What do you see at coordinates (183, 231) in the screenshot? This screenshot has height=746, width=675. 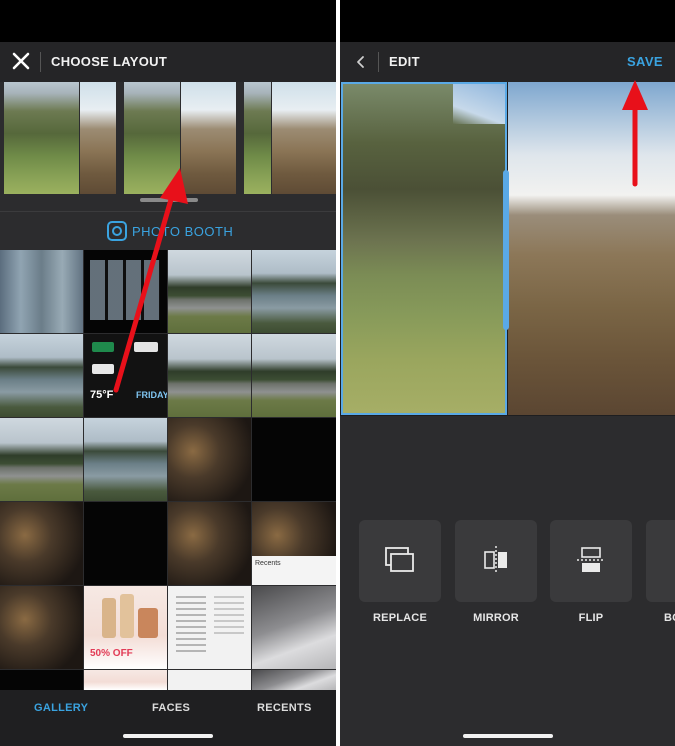 I see `photo-booth-label: PHOTO BOOTH` at bounding box center [183, 231].